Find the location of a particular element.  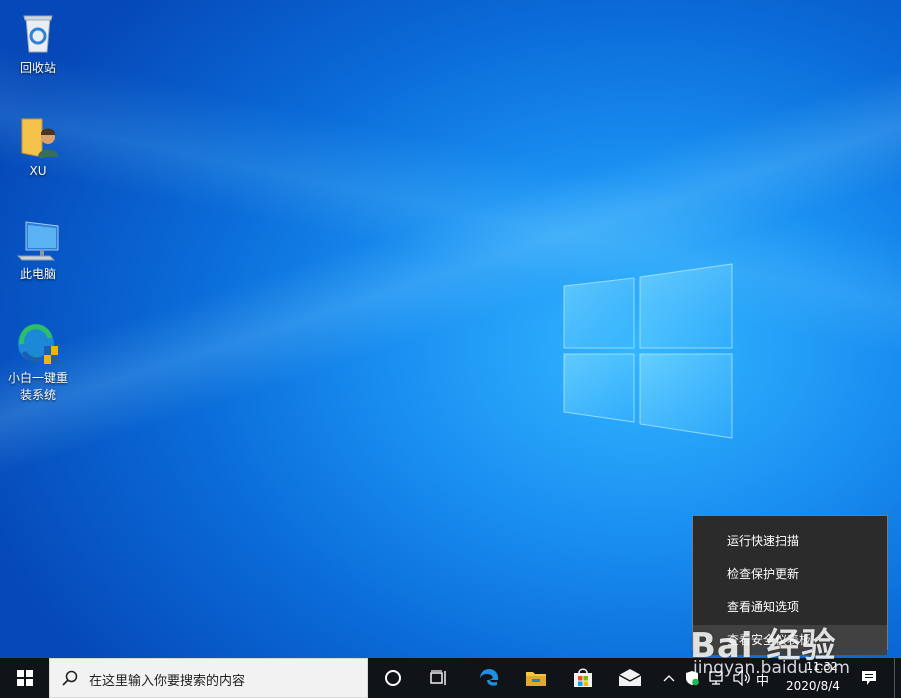

desktop-icon-recycle-bin: 回收站 is located at coordinates (38, 43).